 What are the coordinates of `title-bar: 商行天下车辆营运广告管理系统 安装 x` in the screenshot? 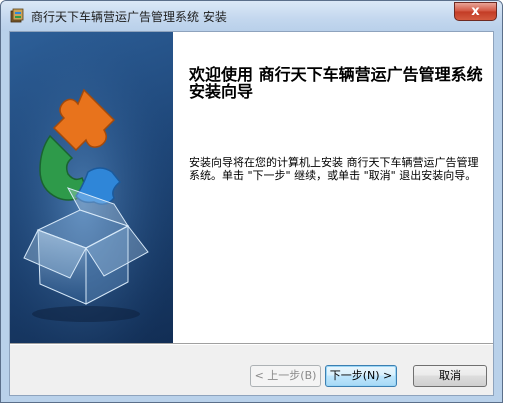 It's located at (251, 16).